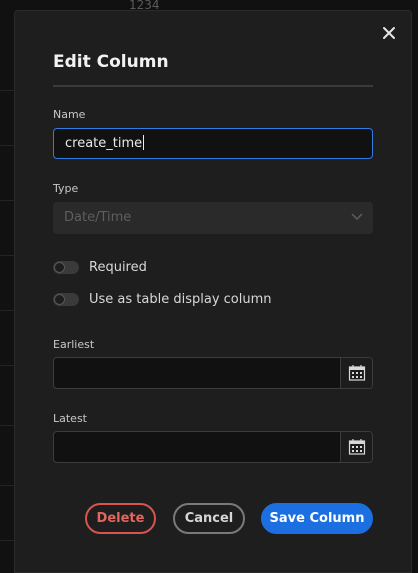 The image size is (418, 573). What do you see at coordinates (357, 217) in the screenshot?
I see `chevron-down-icon` at bounding box center [357, 217].